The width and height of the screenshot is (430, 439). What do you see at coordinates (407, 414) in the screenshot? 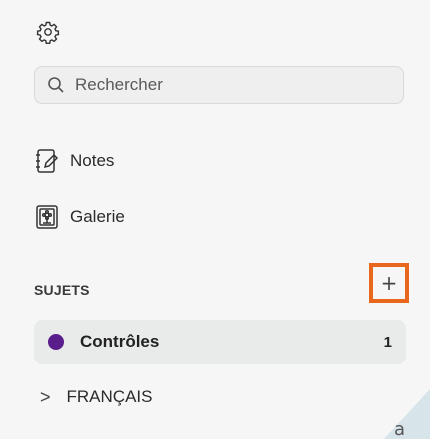
I see `page-curl-decoration: a` at bounding box center [407, 414].